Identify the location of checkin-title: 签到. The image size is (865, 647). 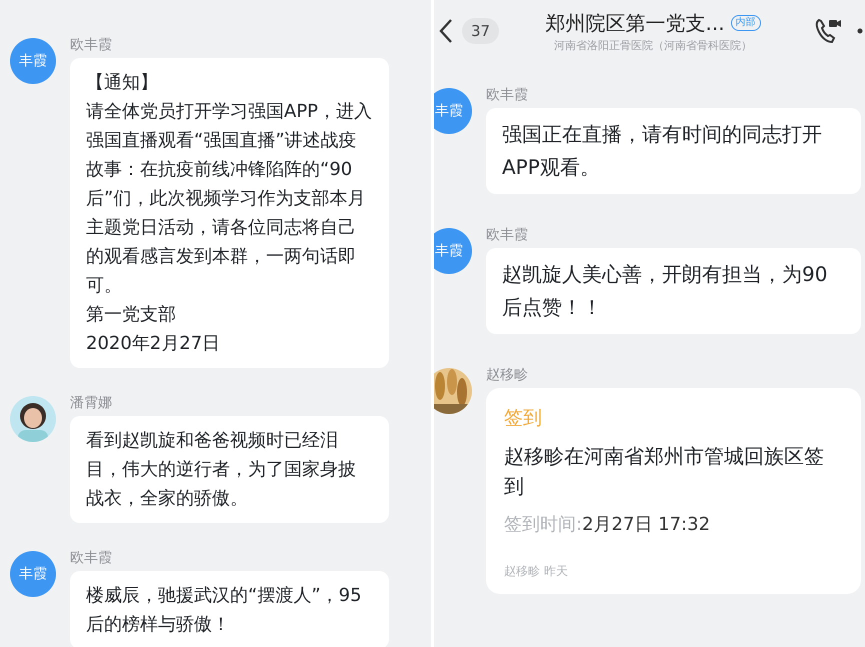
(523, 418).